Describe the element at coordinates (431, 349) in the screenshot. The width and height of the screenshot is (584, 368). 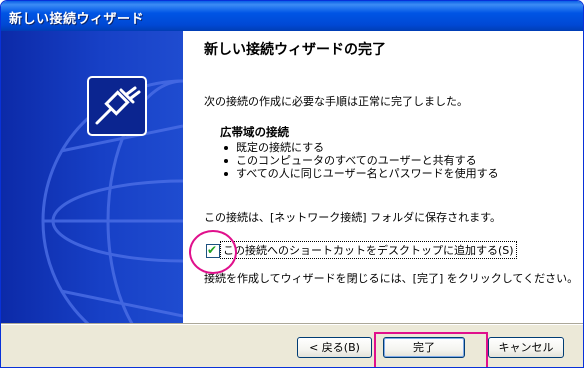
I see `finish-highlight-rect` at that location.